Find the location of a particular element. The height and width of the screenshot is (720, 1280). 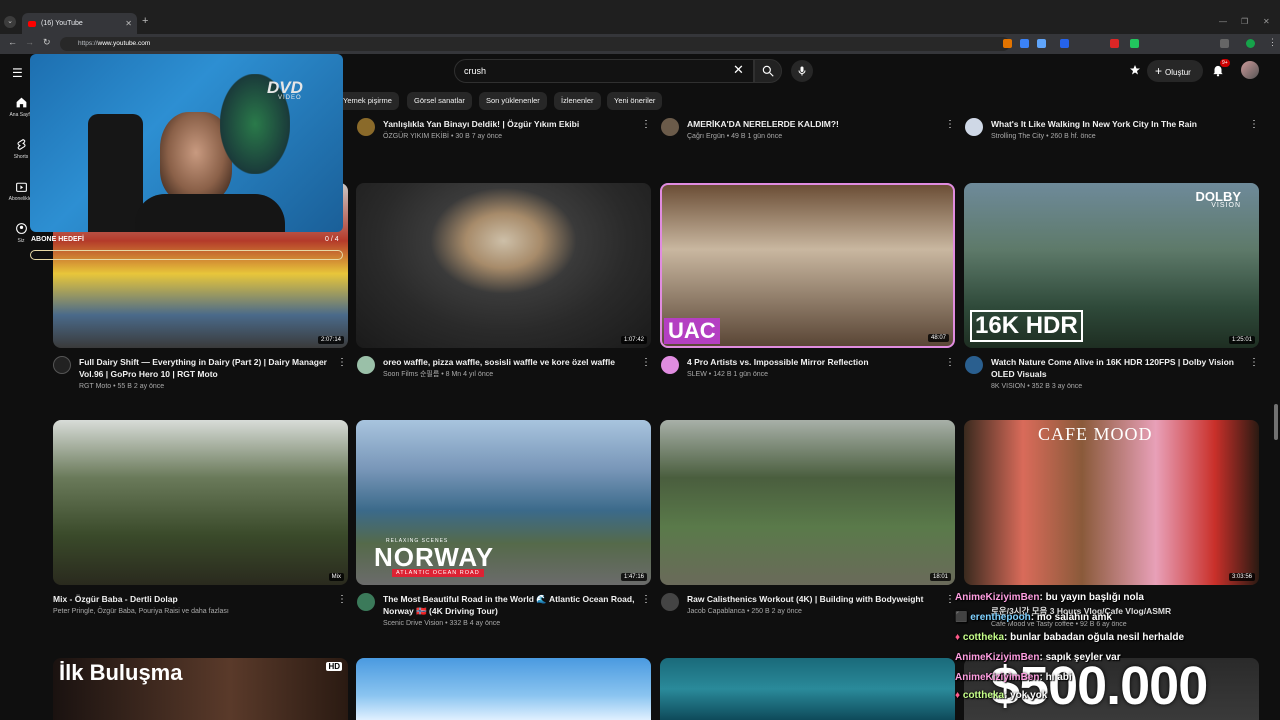

video-title: Mix - Özgür Baba - Dertli Dolap is located at coordinates (193, 599).